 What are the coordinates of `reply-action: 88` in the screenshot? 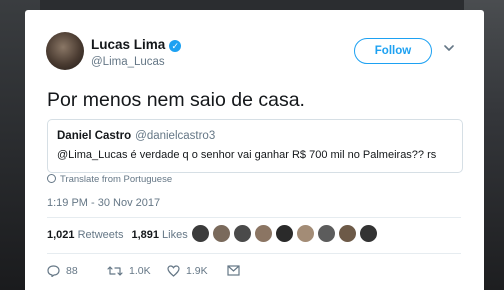 It's located at (62, 271).